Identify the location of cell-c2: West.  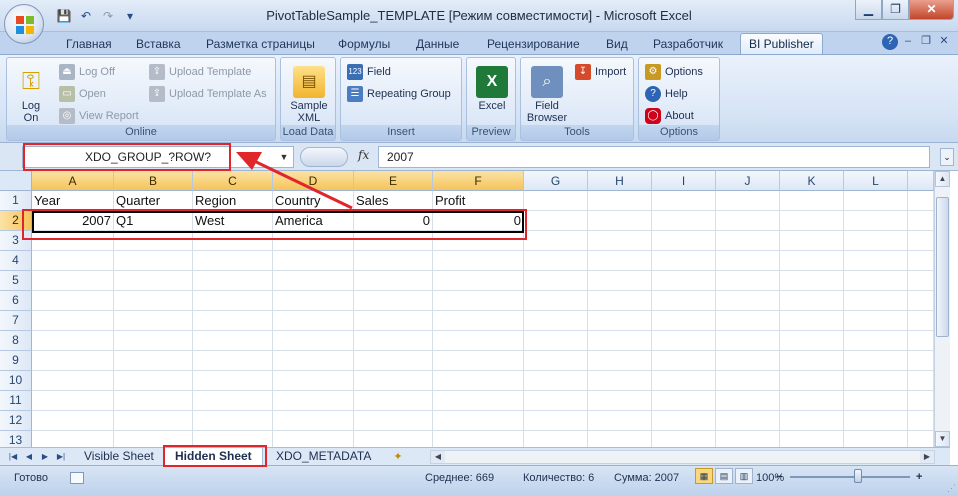
(233, 221).